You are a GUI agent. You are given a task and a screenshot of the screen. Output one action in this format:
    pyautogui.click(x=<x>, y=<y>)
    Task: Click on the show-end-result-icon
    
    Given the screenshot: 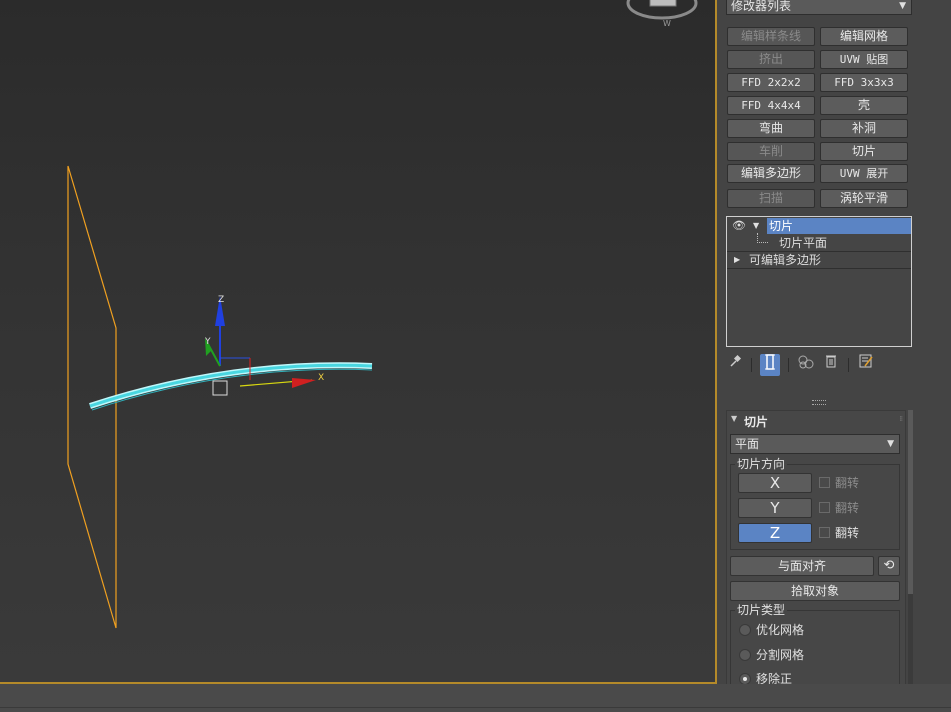 What is the action you would take?
    pyautogui.click(x=770, y=365)
    